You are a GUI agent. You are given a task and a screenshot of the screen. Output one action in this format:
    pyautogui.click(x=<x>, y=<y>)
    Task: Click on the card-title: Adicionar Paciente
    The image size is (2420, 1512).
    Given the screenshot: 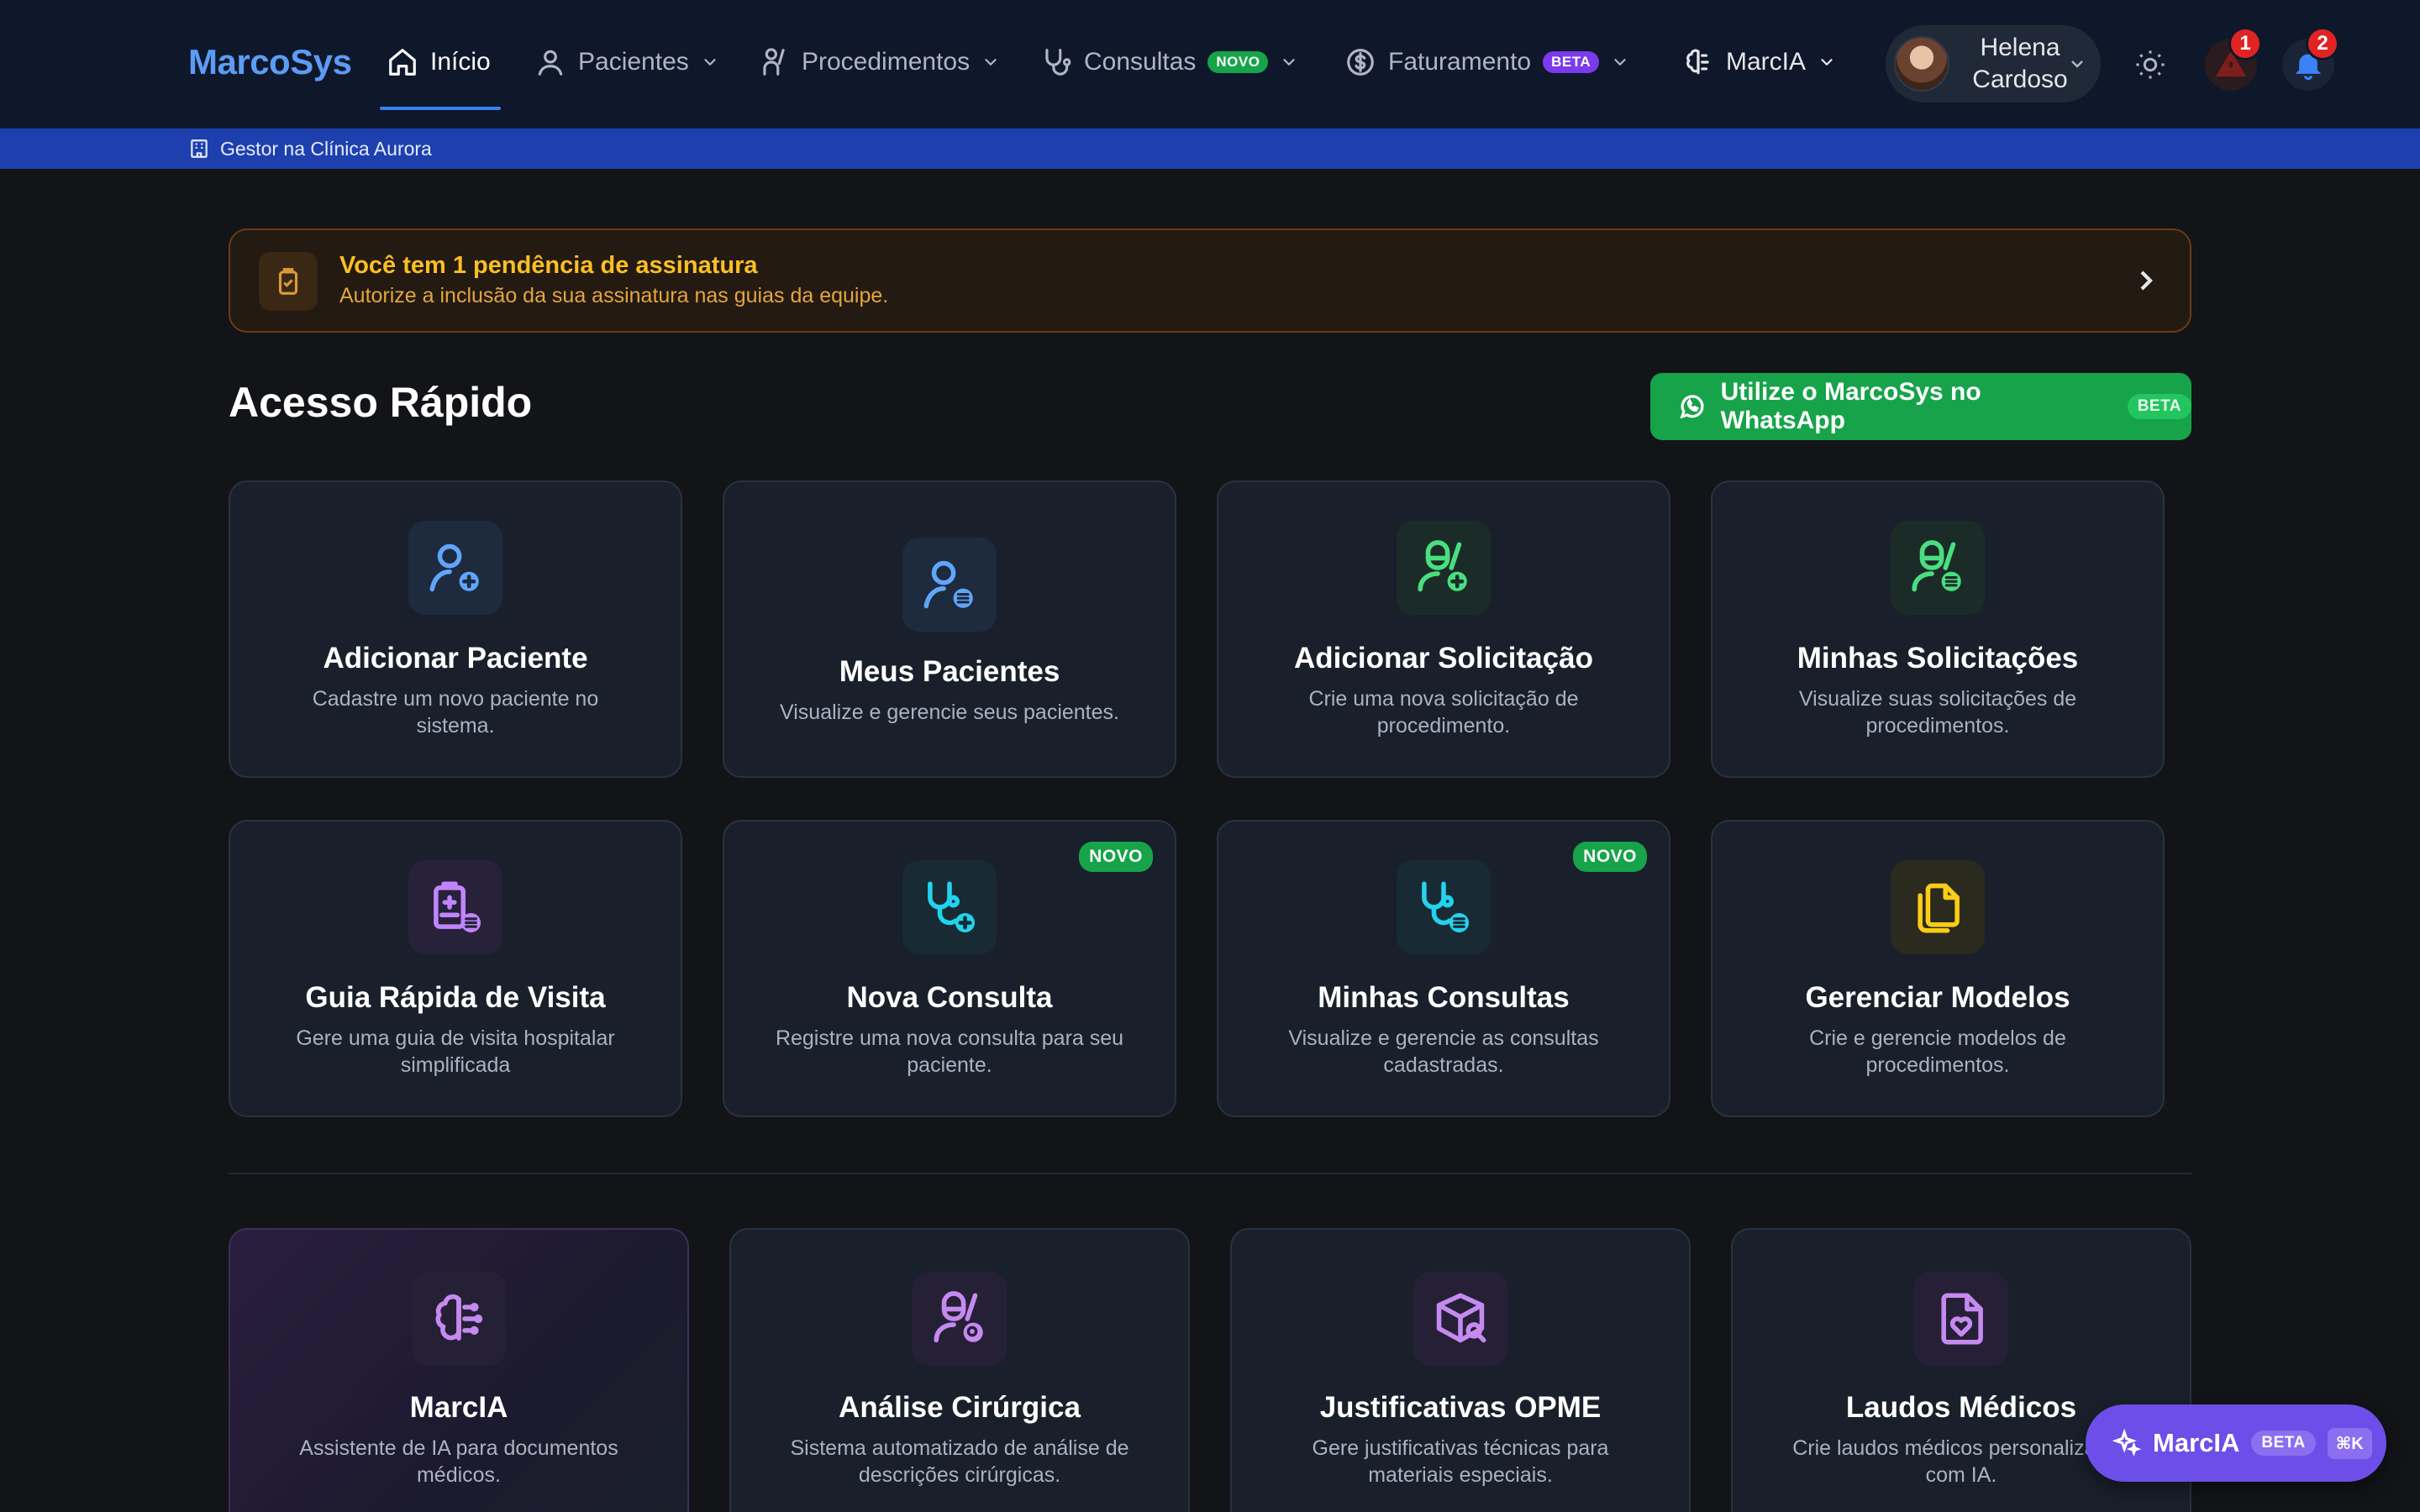 What is the action you would take?
    pyautogui.click(x=455, y=658)
    